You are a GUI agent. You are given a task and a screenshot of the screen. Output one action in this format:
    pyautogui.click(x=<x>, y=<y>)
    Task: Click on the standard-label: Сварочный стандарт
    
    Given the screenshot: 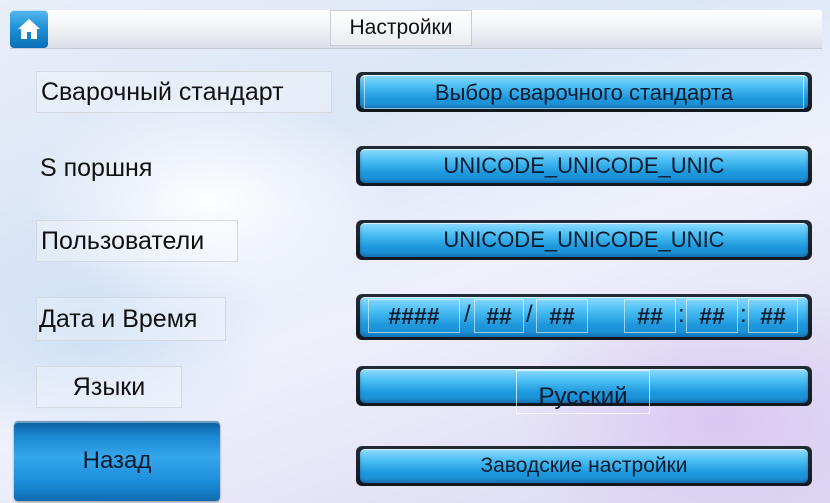 What is the action you would take?
    pyautogui.click(x=184, y=92)
    